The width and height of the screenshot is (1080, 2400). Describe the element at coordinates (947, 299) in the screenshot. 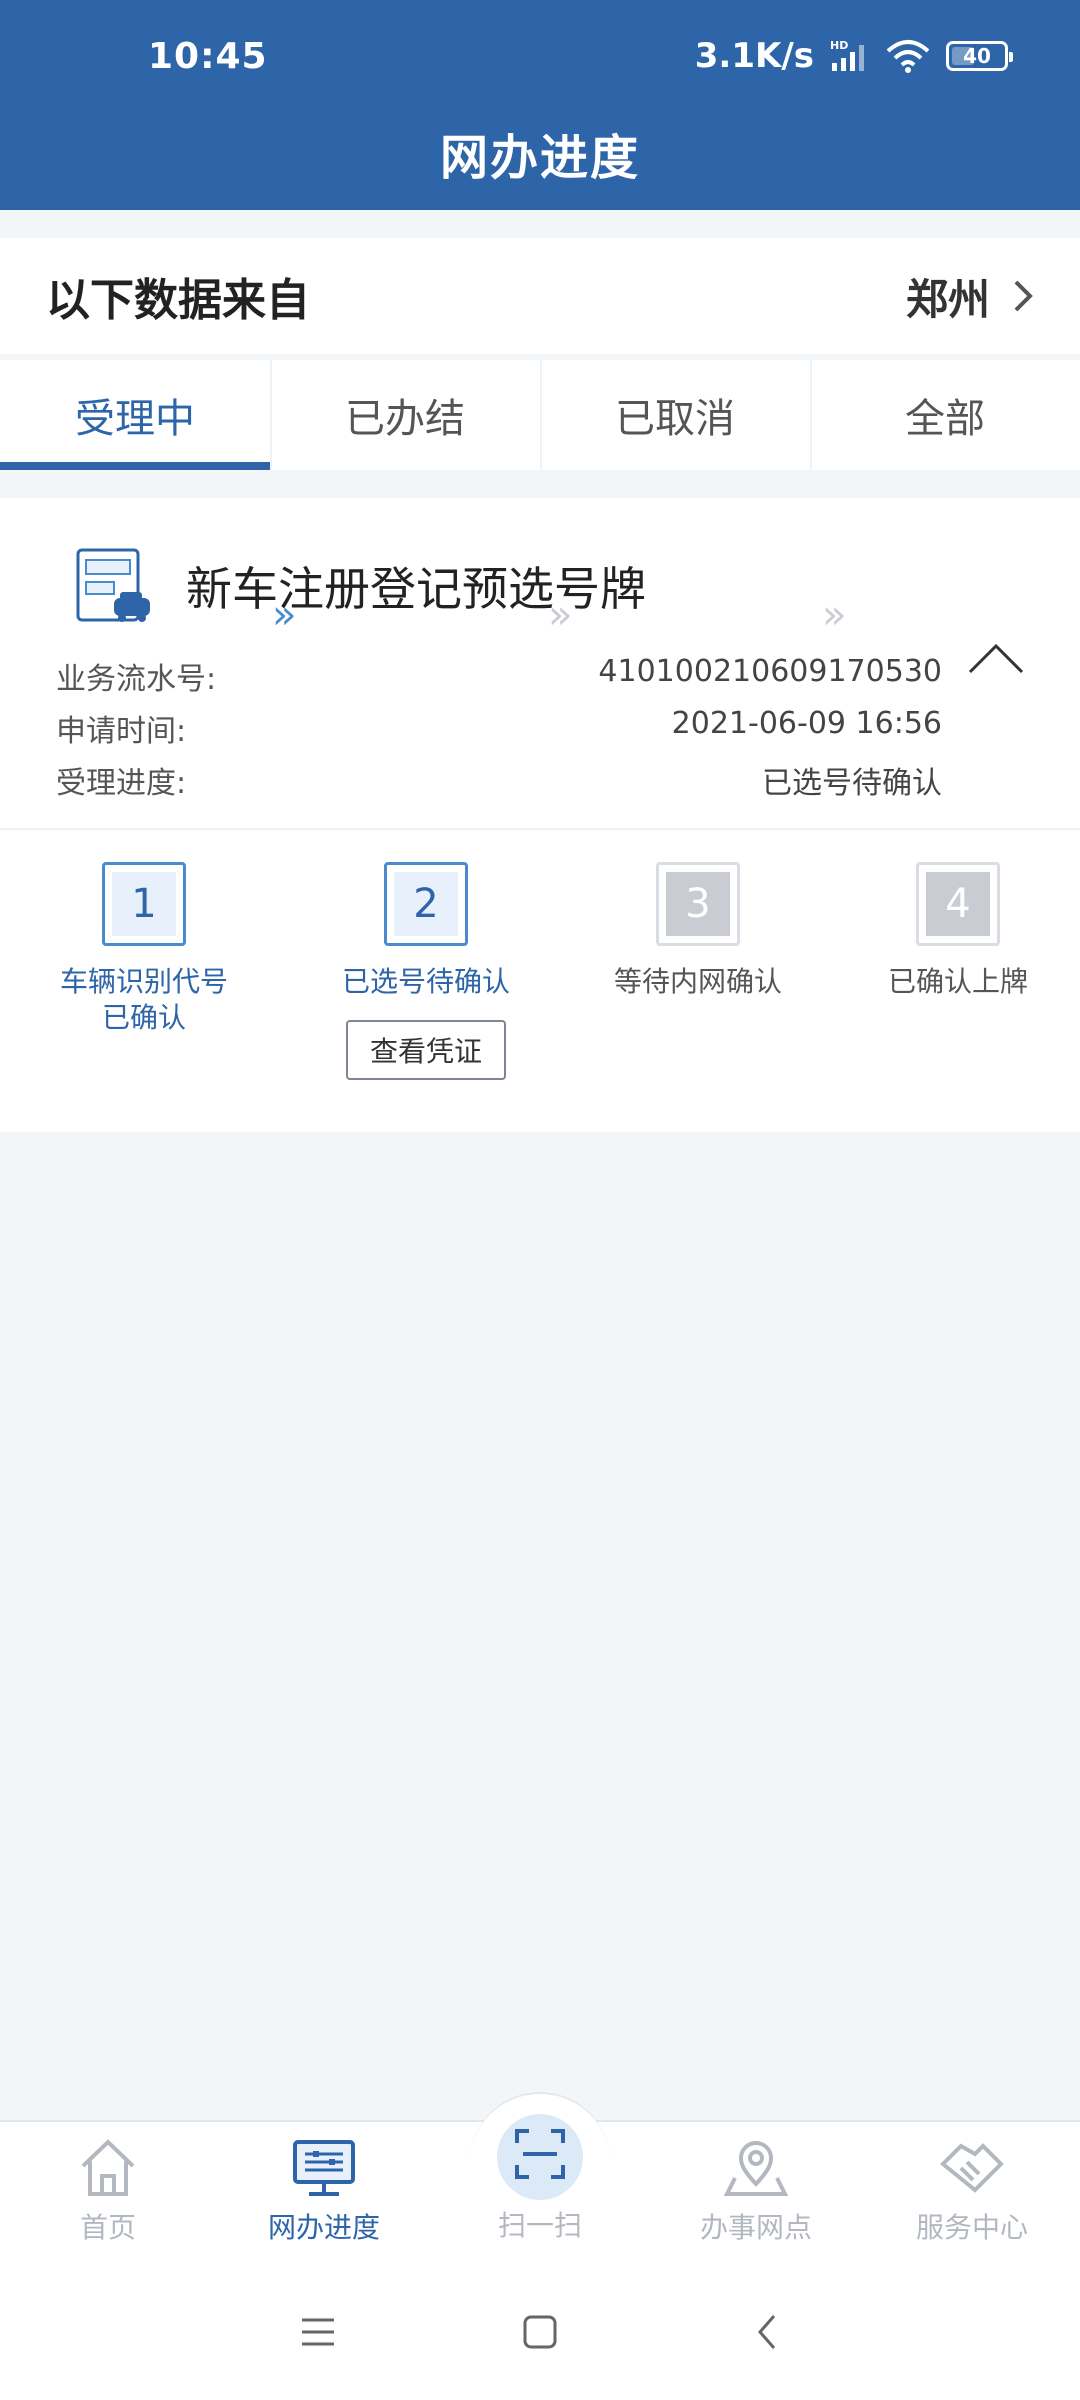

I see `city-name: 郑州` at that location.